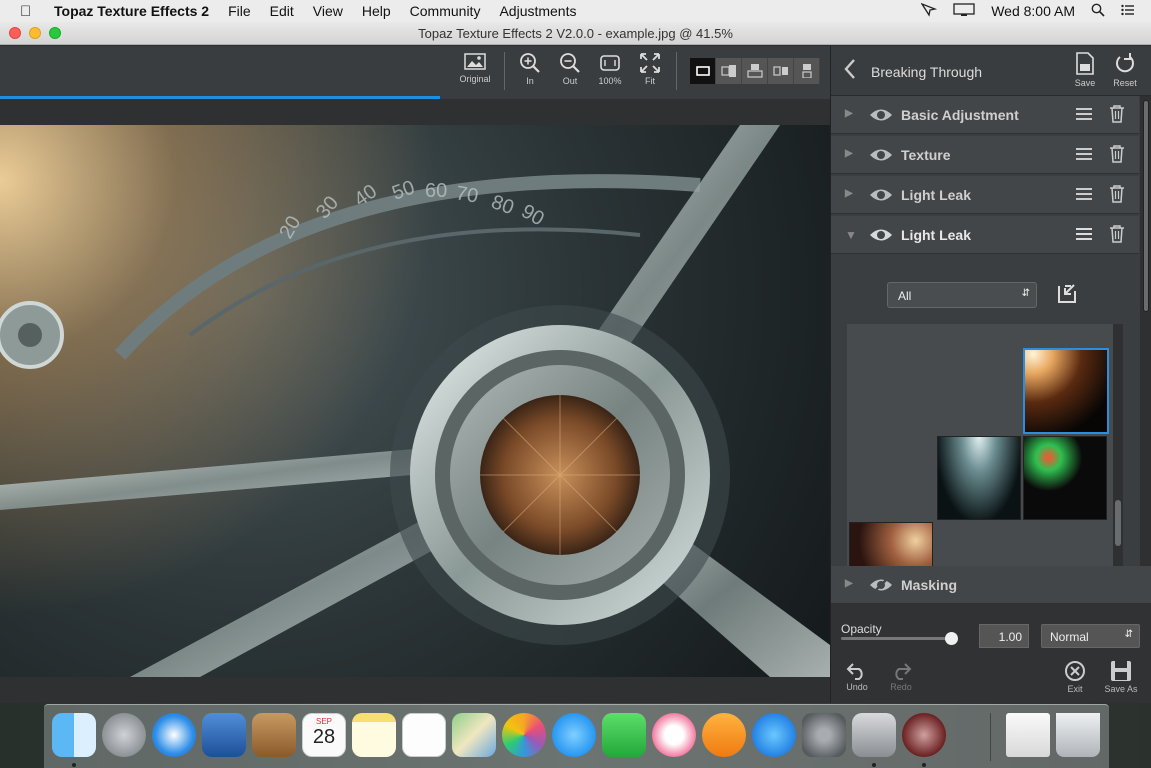 Image resolution: width=1151 pixels, height=768 pixels. Describe the element at coordinates (774, 735) in the screenshot. I see `app-store-icon` at that location.